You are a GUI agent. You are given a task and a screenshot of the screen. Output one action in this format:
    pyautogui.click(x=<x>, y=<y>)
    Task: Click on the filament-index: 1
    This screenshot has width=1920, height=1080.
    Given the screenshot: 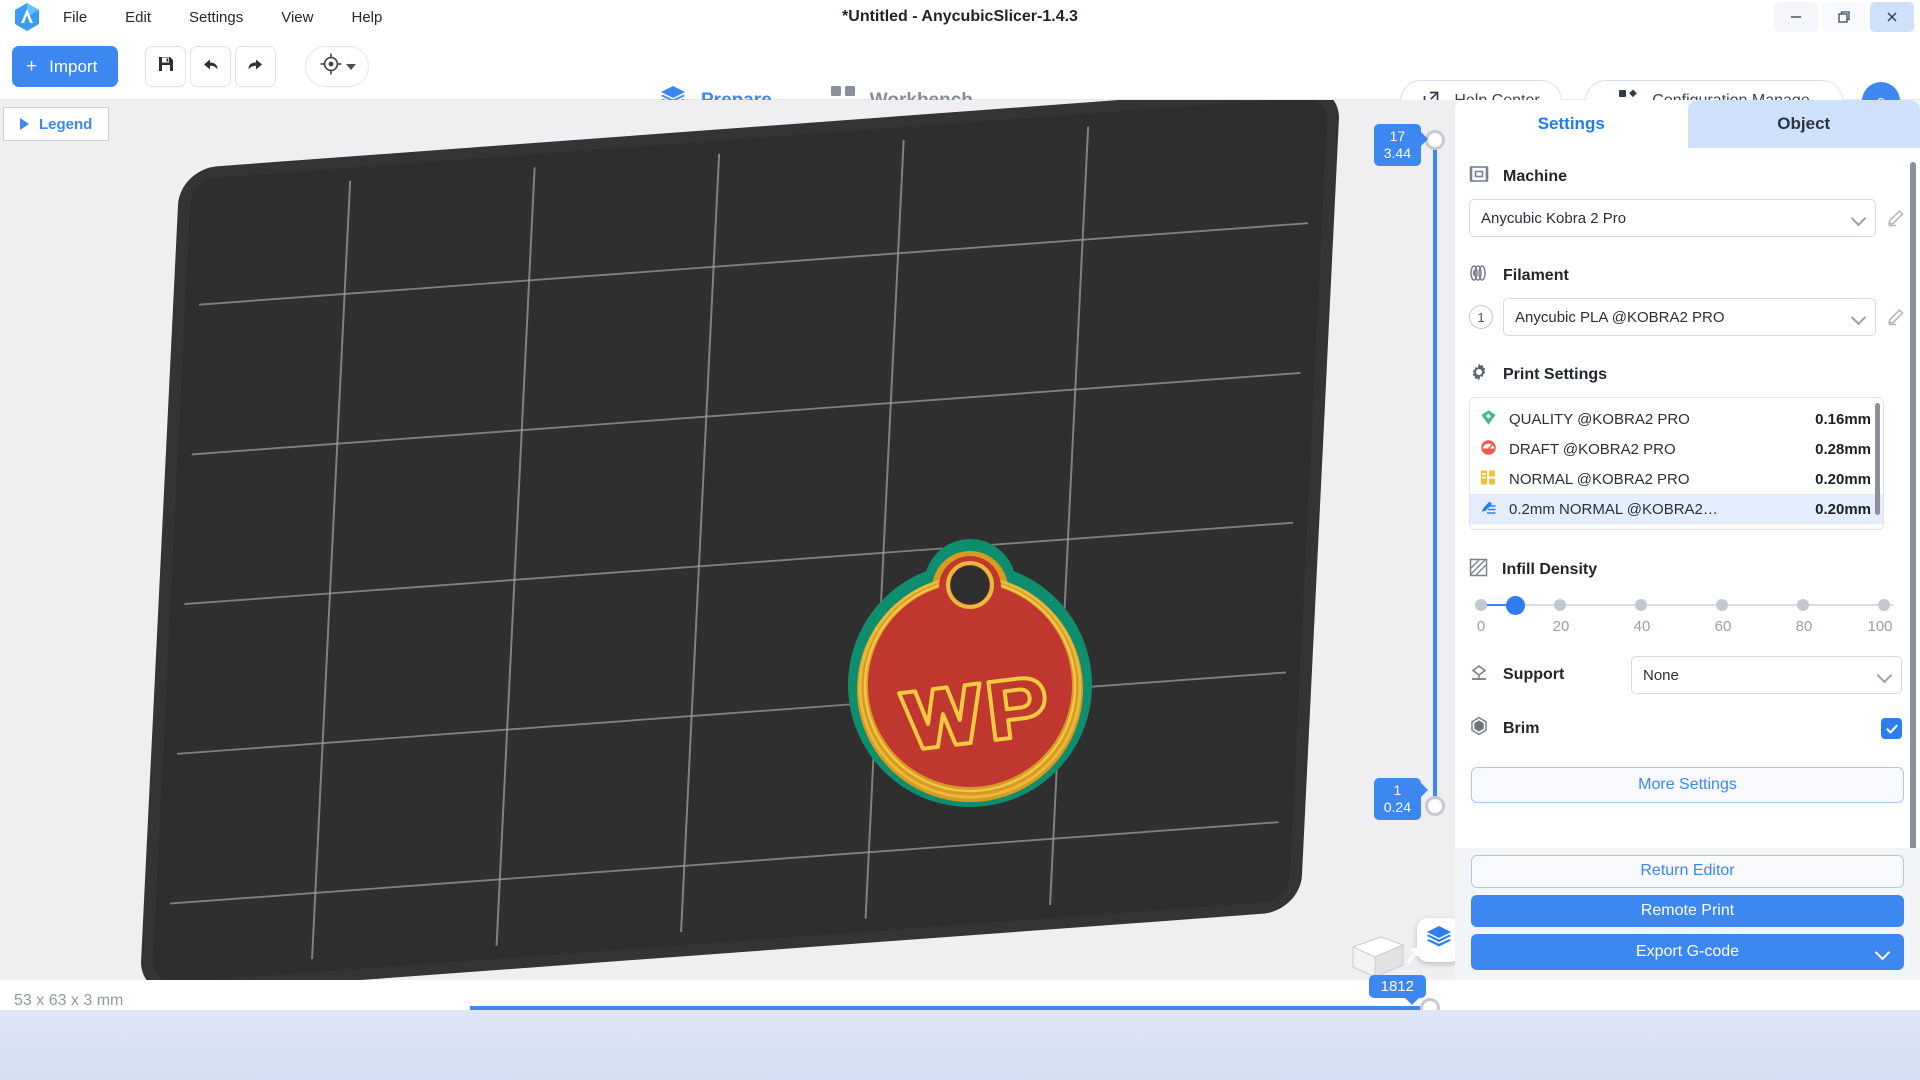 What is the action you would take?
    pyautogui.click(x=1481, y=317)
    